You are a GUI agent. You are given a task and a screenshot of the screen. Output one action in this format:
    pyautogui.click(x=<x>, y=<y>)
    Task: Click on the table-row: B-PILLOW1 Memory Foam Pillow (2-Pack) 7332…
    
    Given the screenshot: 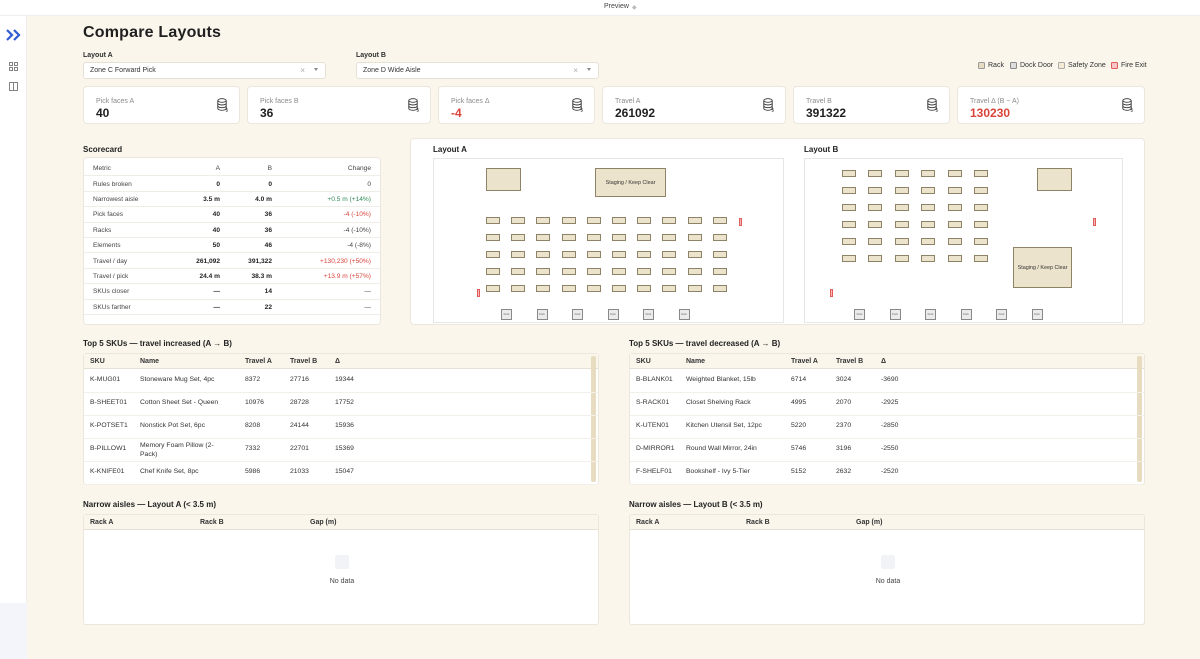 What is the action you would take?
    pyautogui.click(x=341, y=450)
    